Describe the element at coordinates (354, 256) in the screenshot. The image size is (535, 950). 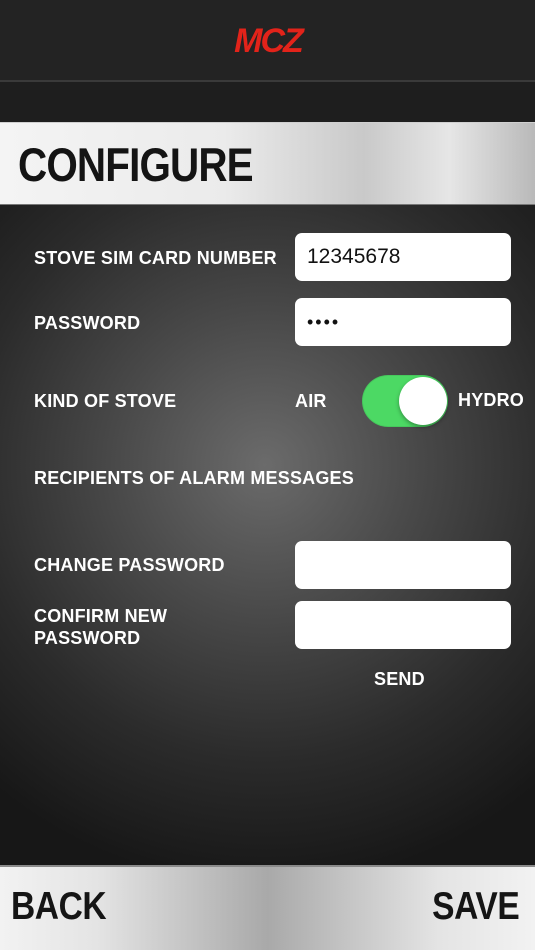
I see `sim-number-value: 12345678` at that location.